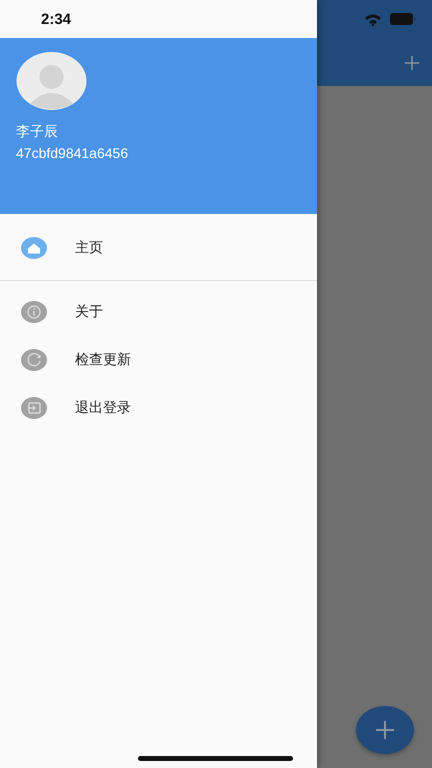 The height and width of the screenshot is (768, 432). I want to click on add-icon, so click(412, 63).